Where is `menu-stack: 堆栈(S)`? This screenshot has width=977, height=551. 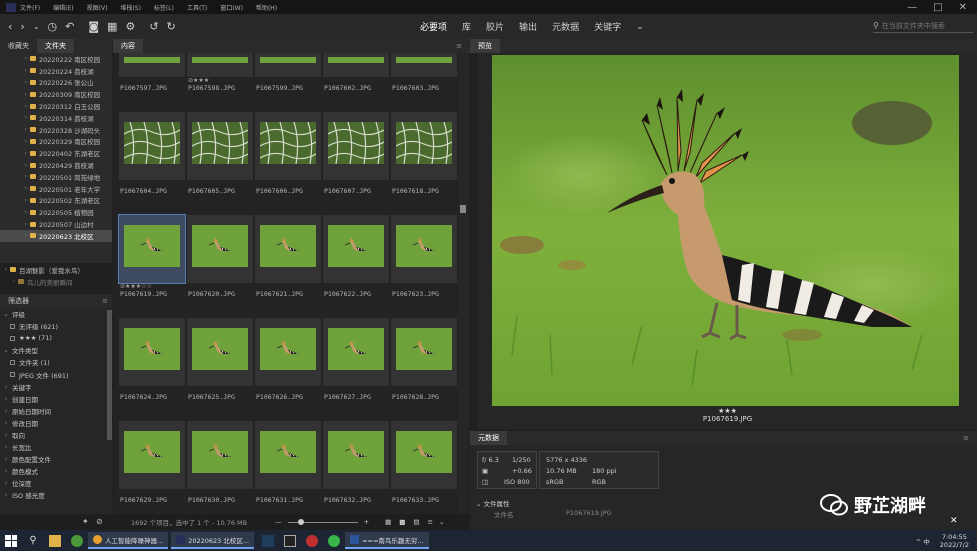
menu-stack: 堆栈(S) is located at coordinates (130, 7).